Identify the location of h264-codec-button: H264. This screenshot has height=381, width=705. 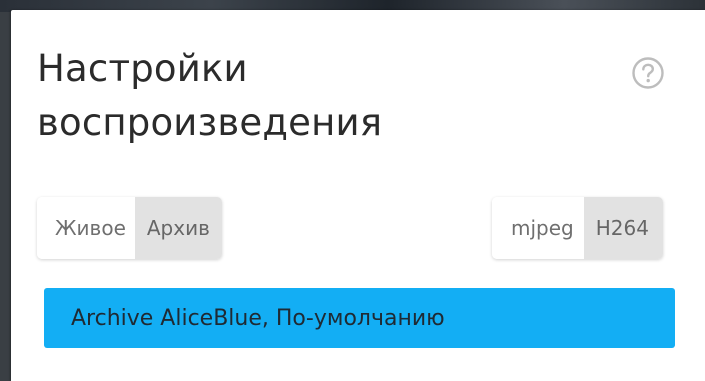
(623, 228).